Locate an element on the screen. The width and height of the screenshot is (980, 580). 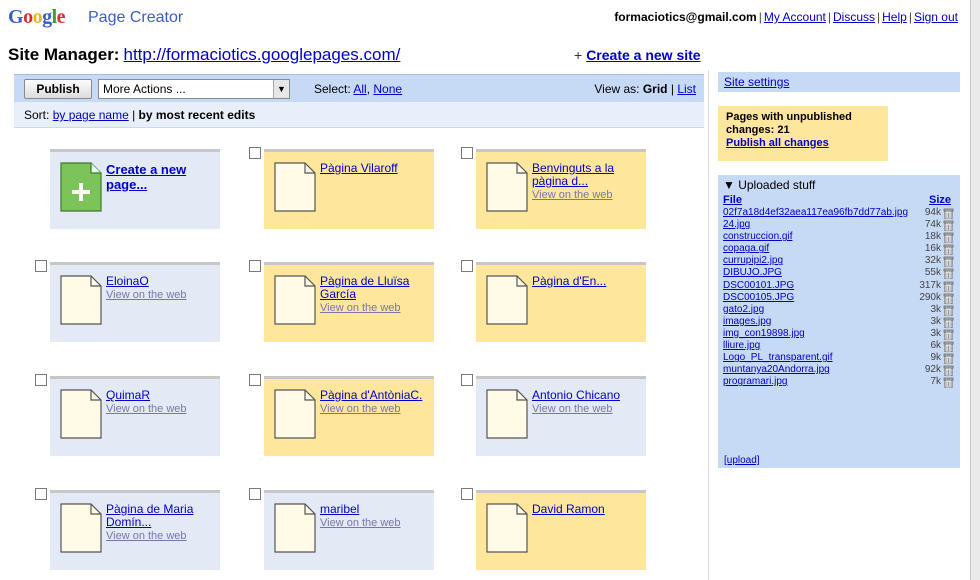
file-link: muntanya20Andorra.jpg is located at coordinates (776, 369).